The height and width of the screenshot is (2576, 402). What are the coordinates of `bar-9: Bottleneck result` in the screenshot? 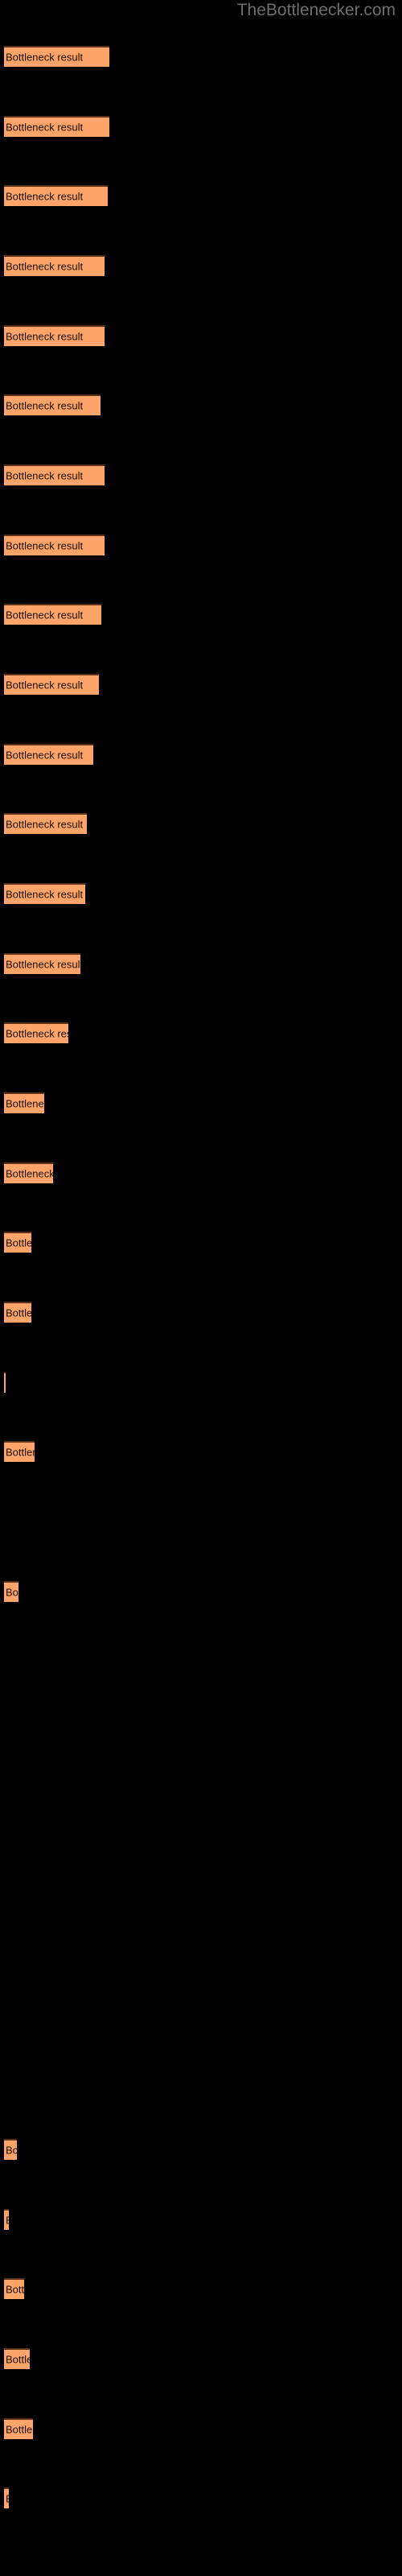 It's located at (52, 614).